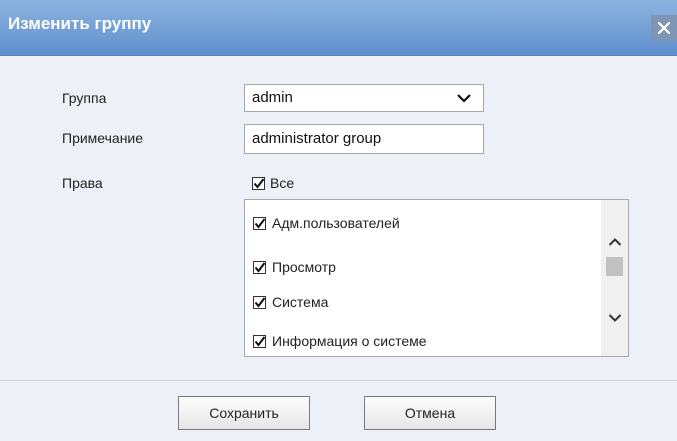 This screenshot has width=677, height=441. Describe the element at coordinates (103, 138) in the screenshot. I see `note-label: Примечание` at that location.